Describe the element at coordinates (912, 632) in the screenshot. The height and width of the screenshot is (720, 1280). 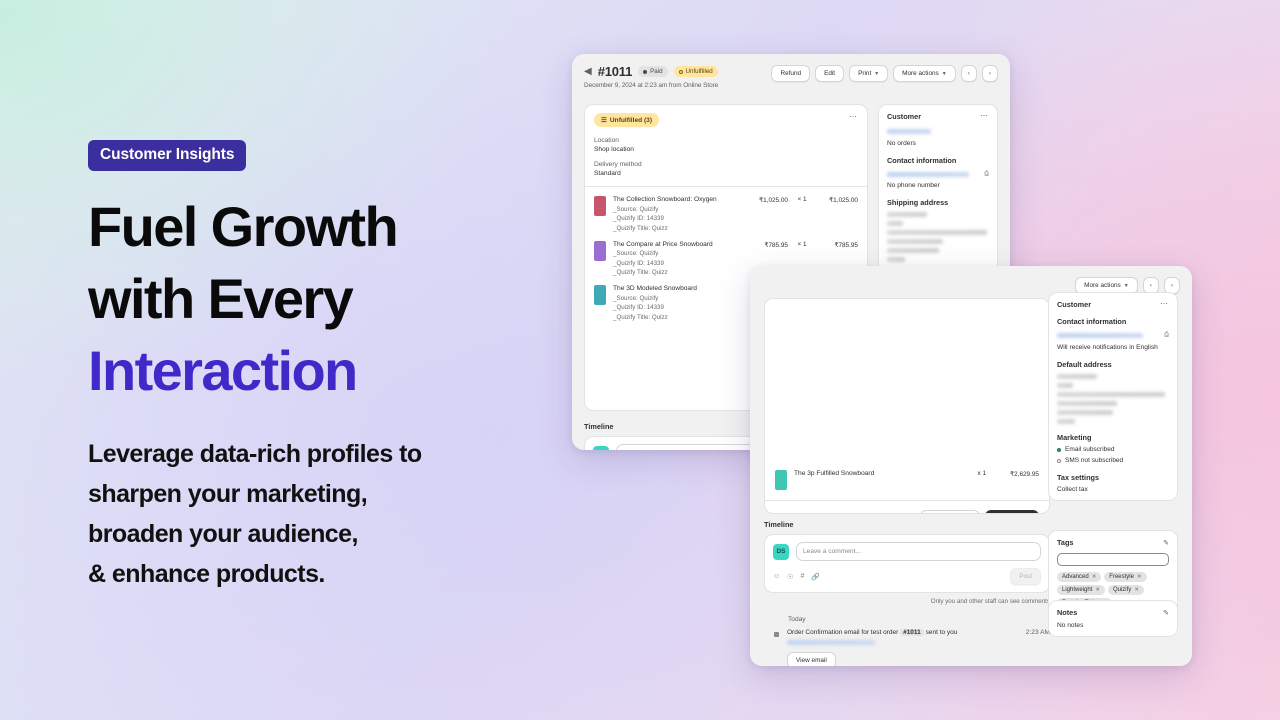
I see `event-order-number: #1011` at that location.